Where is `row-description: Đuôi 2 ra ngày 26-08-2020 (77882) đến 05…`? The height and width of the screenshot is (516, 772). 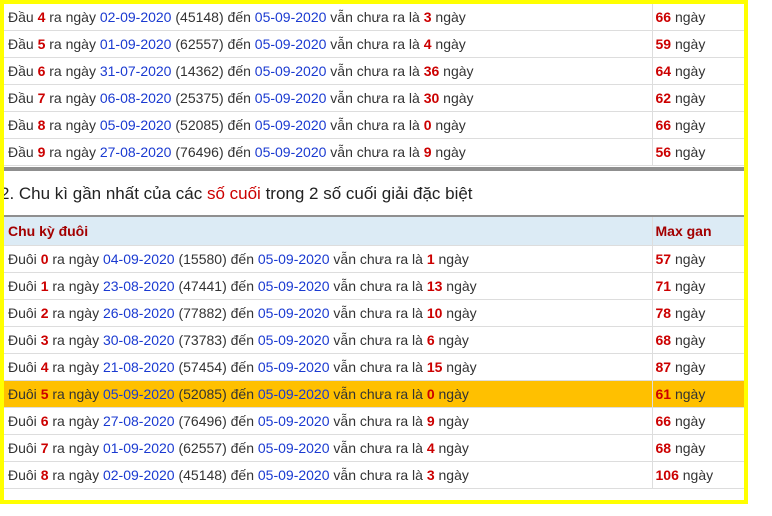 row-description: Đuôi 2 ra ngày 26-08-2020 (77882) đến 05… is located at coordinates (328, 313).